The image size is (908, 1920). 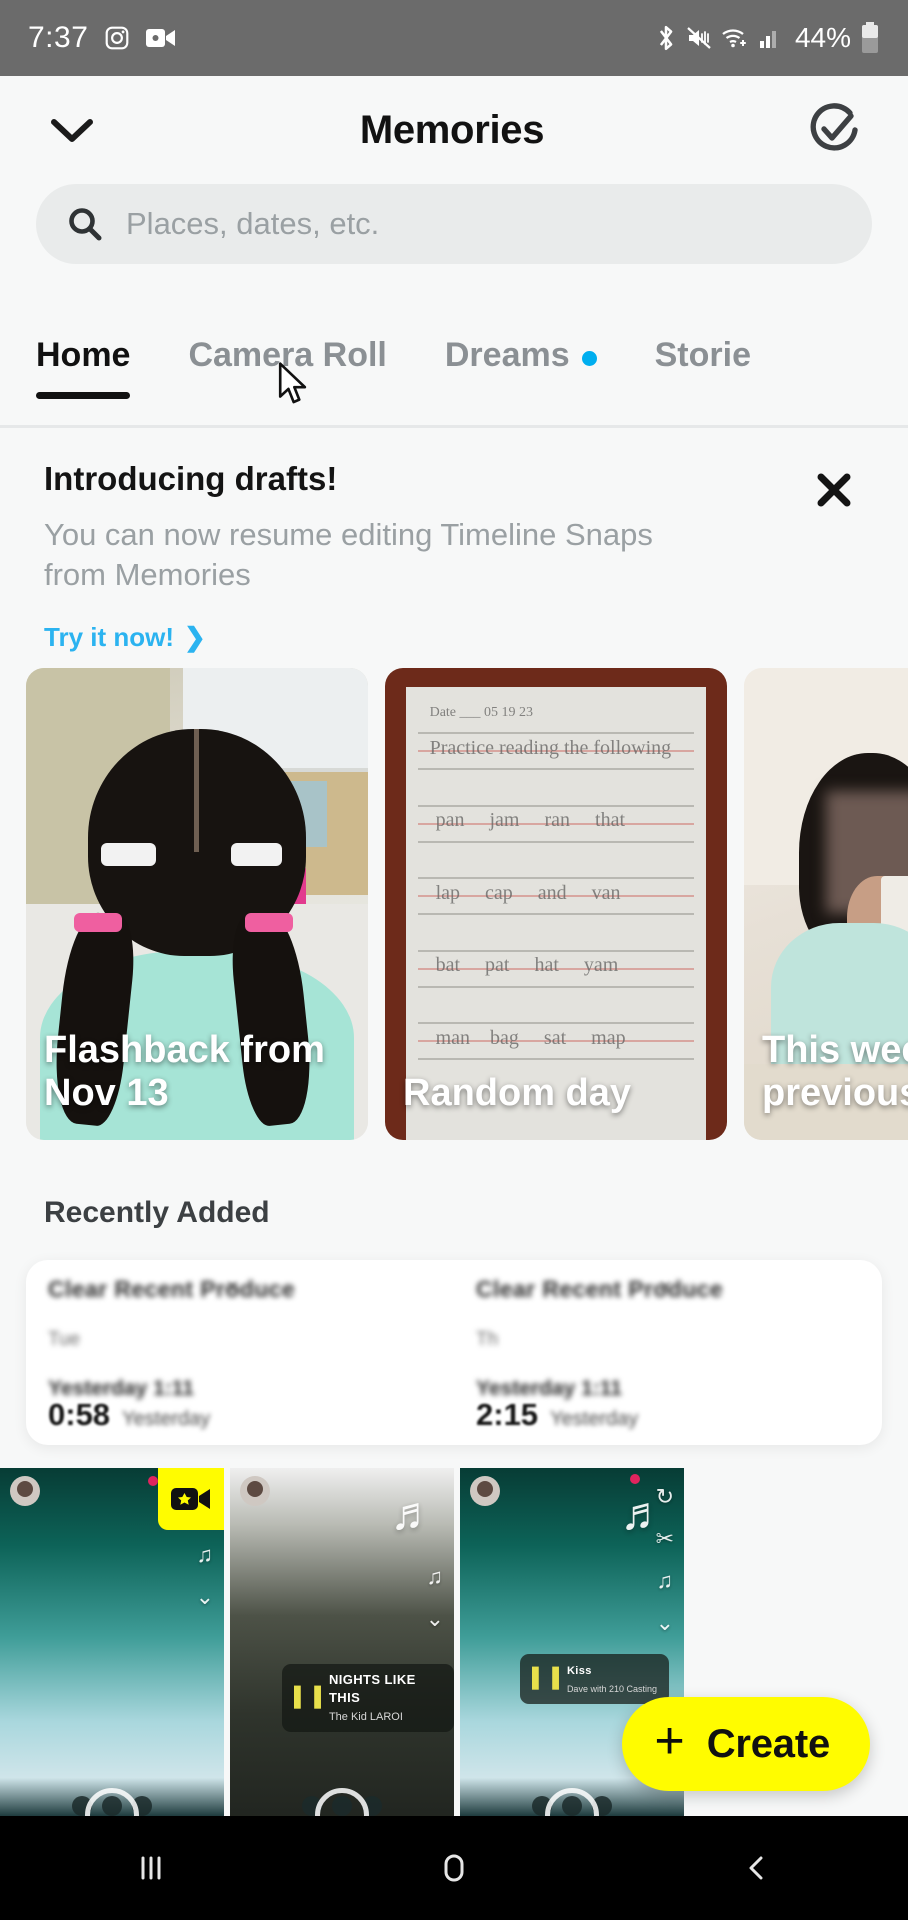 I want to click on plus-icon: +, so click(x=669, y=1741).